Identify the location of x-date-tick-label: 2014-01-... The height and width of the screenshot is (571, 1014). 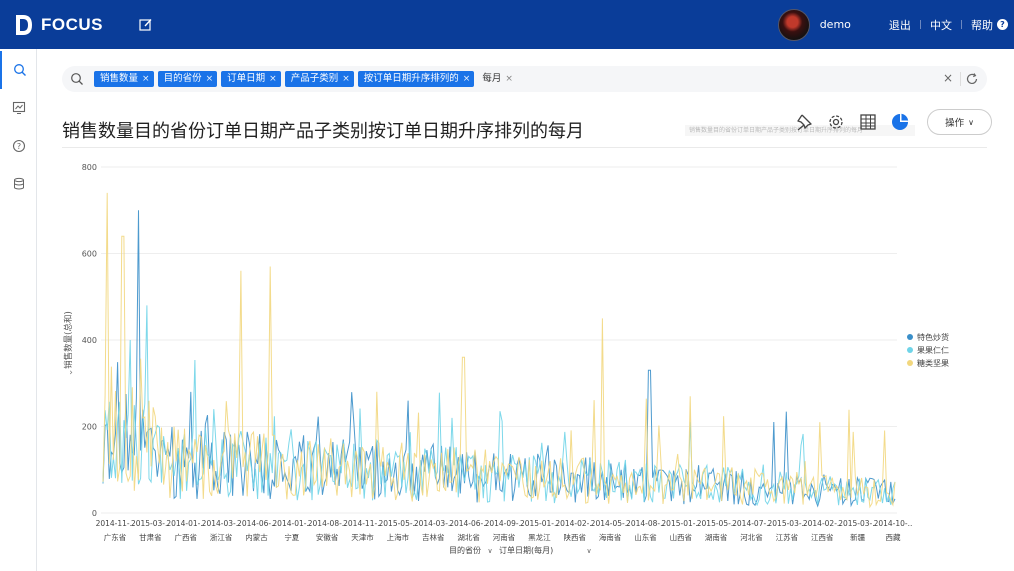
(291, 523).